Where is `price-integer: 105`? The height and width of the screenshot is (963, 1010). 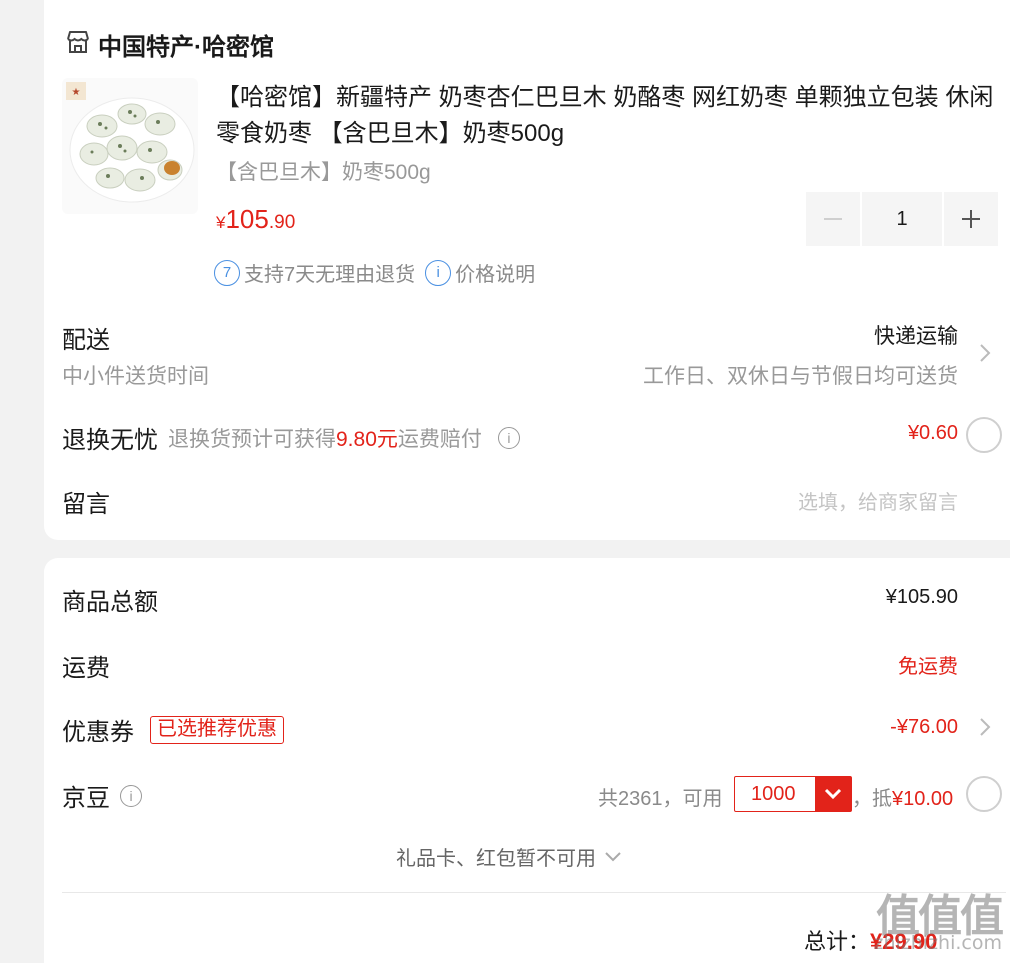 price-integer: 105 is located at coordinates (247, 219).